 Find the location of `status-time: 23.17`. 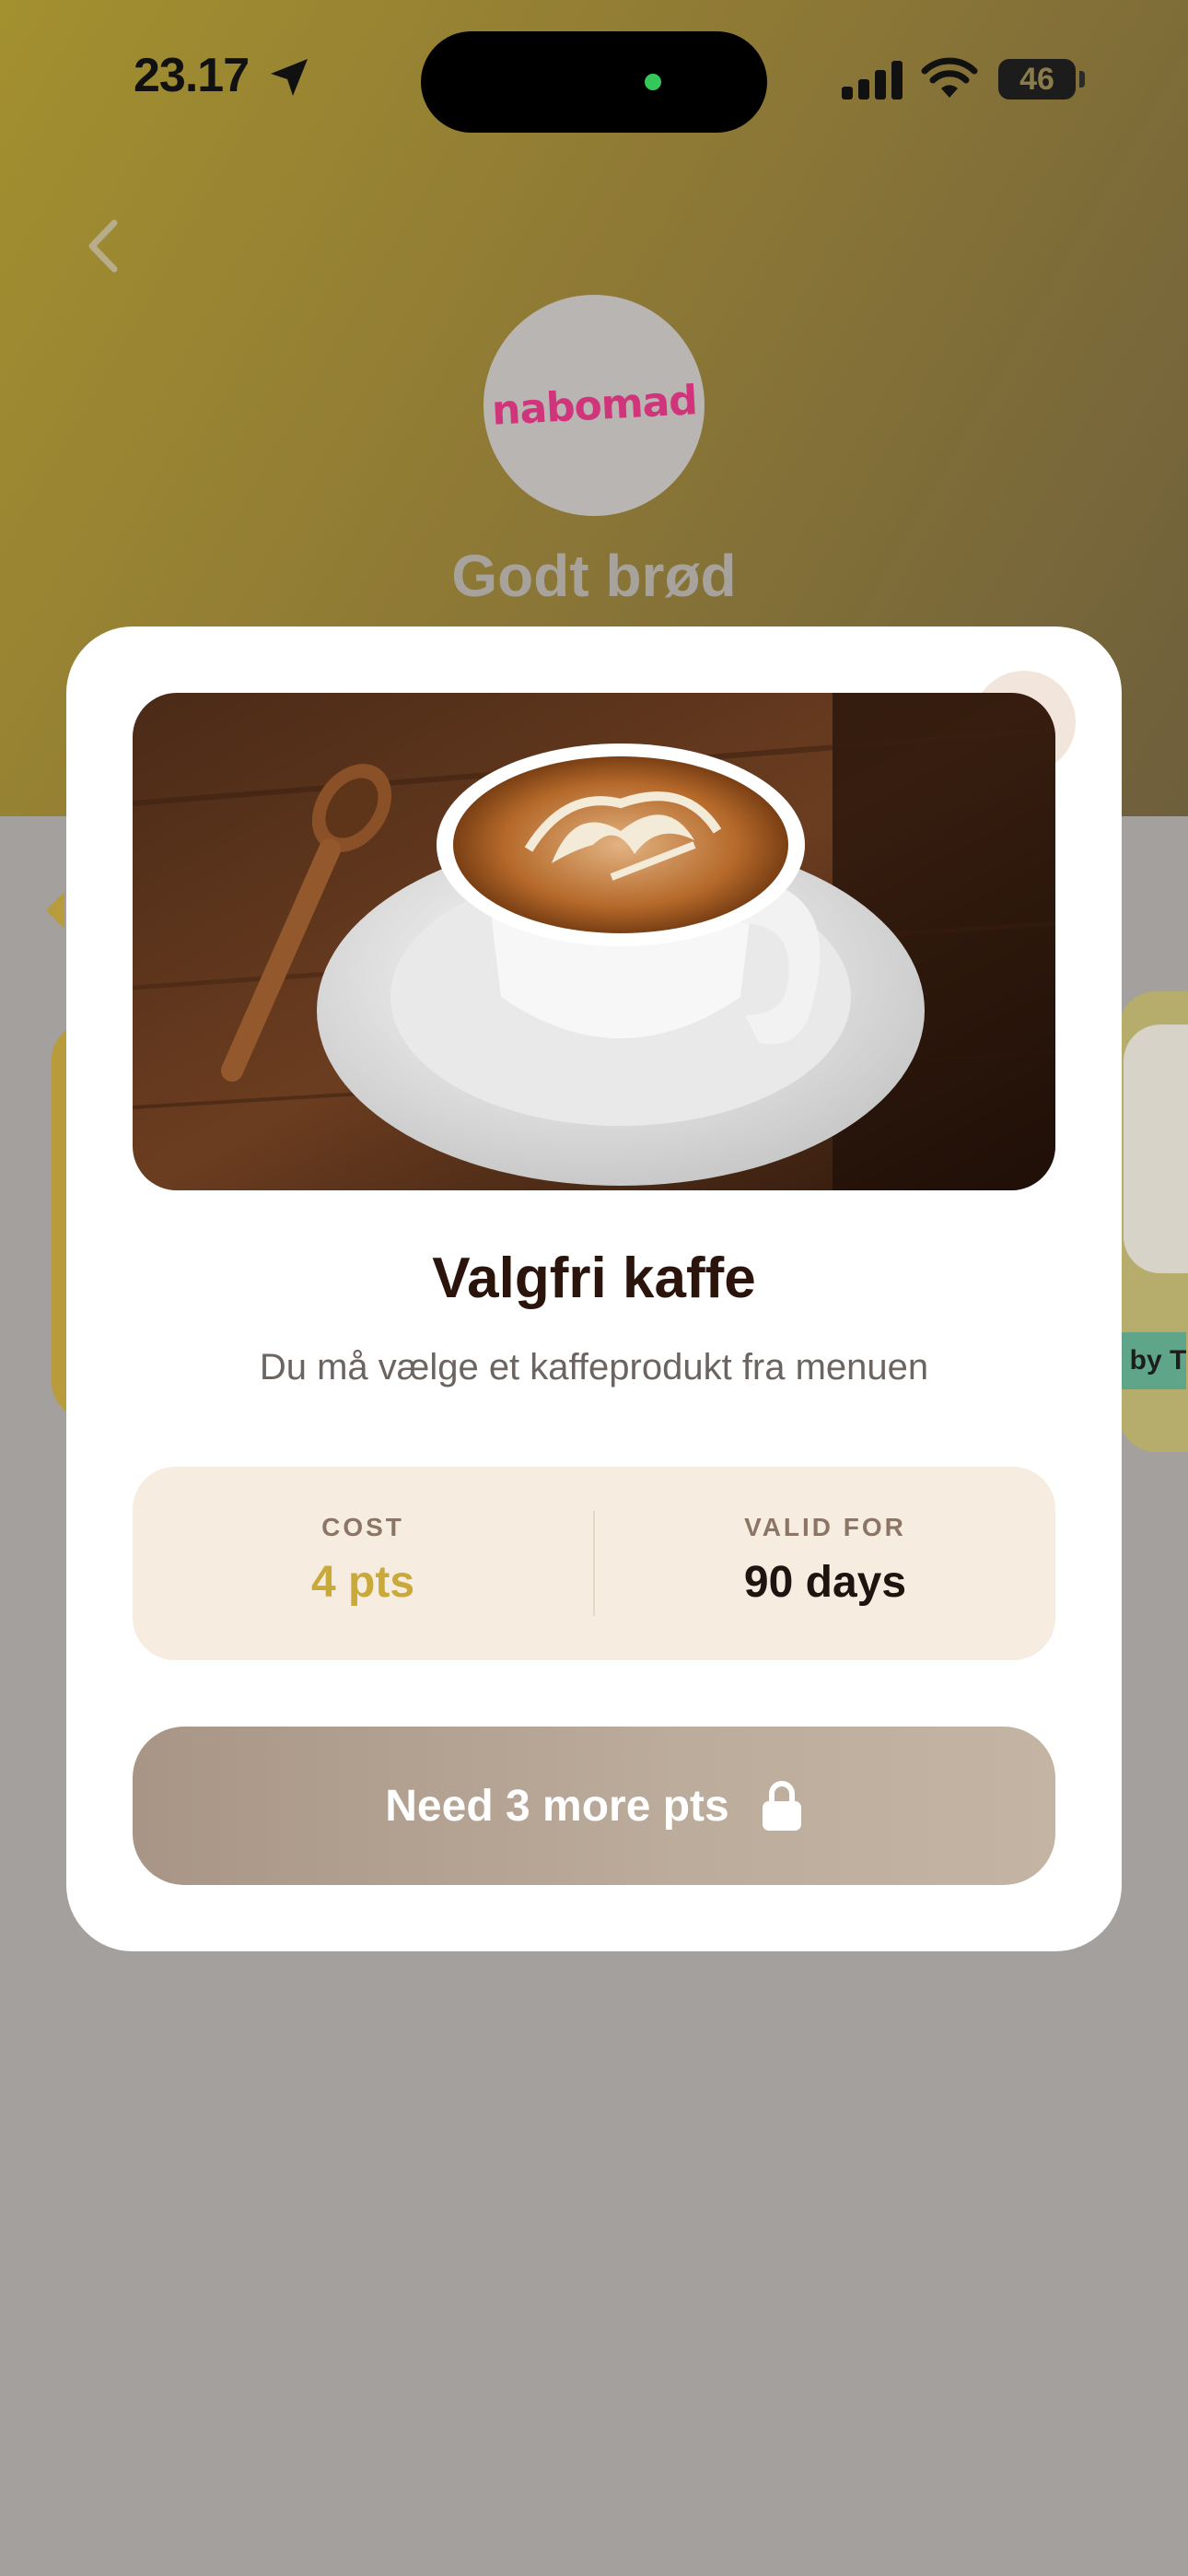

status-time: 23.17 is located at coordinates (192, 75).